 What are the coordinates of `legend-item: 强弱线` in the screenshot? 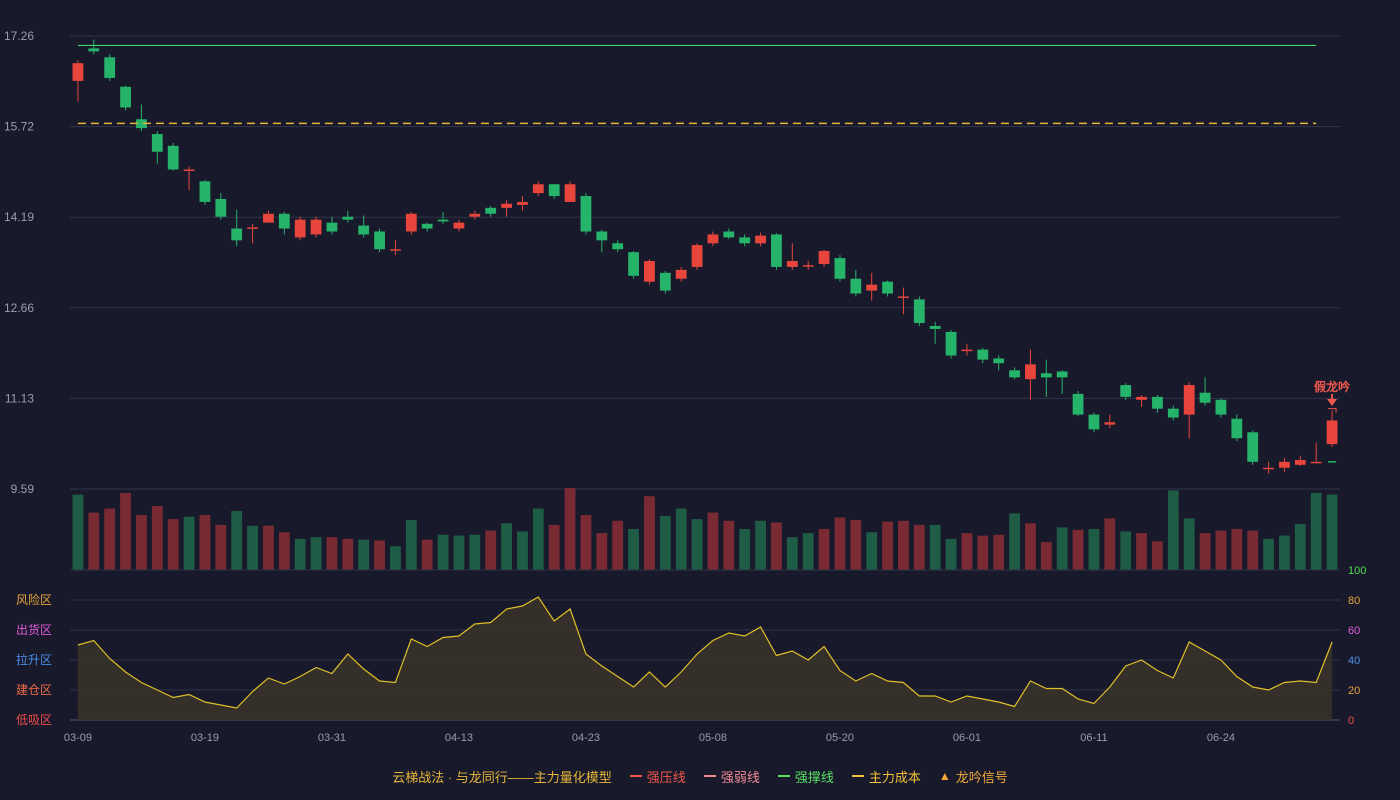 It's located at (731, 776).